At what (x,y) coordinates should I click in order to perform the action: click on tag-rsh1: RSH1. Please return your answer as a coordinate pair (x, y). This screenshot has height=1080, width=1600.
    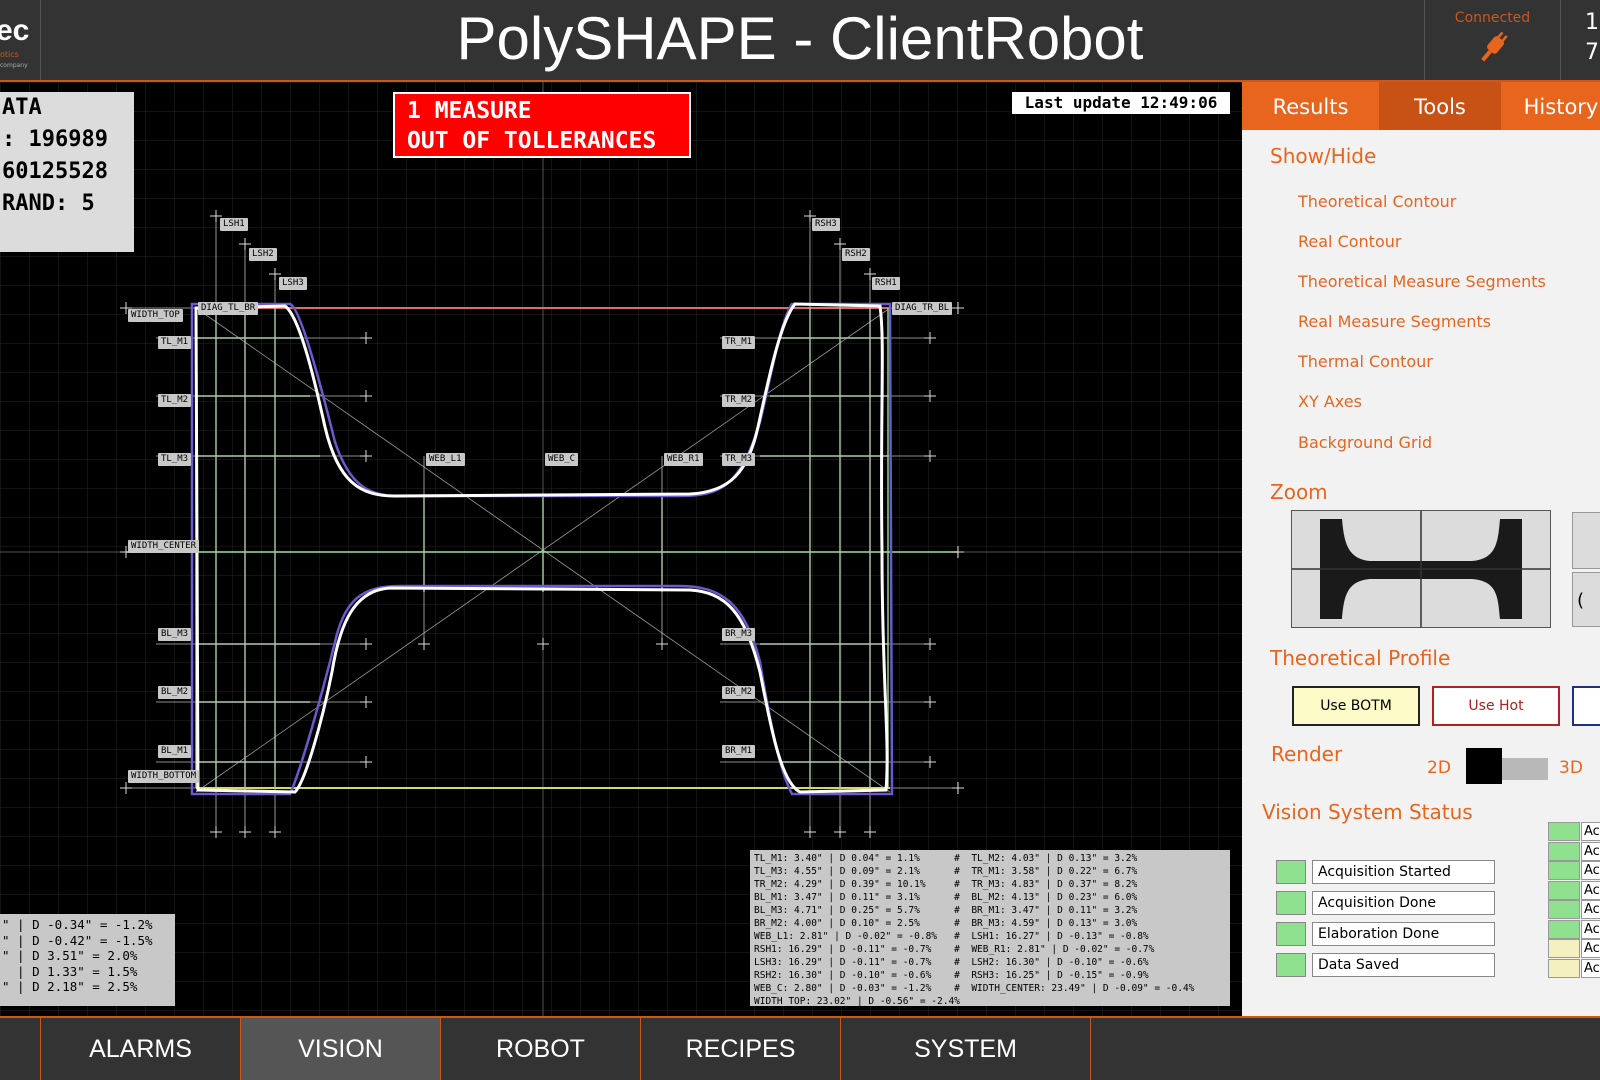
    Looking at the image, I should click on (886, 283).